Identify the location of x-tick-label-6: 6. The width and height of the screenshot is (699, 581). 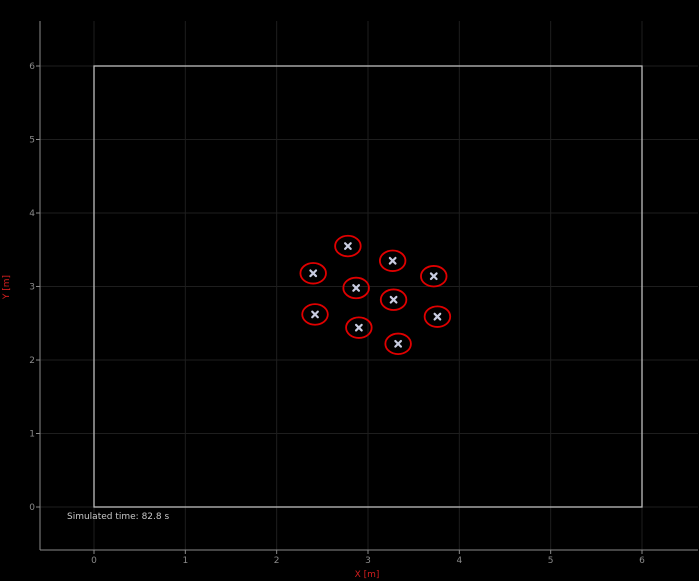
(642, 561).